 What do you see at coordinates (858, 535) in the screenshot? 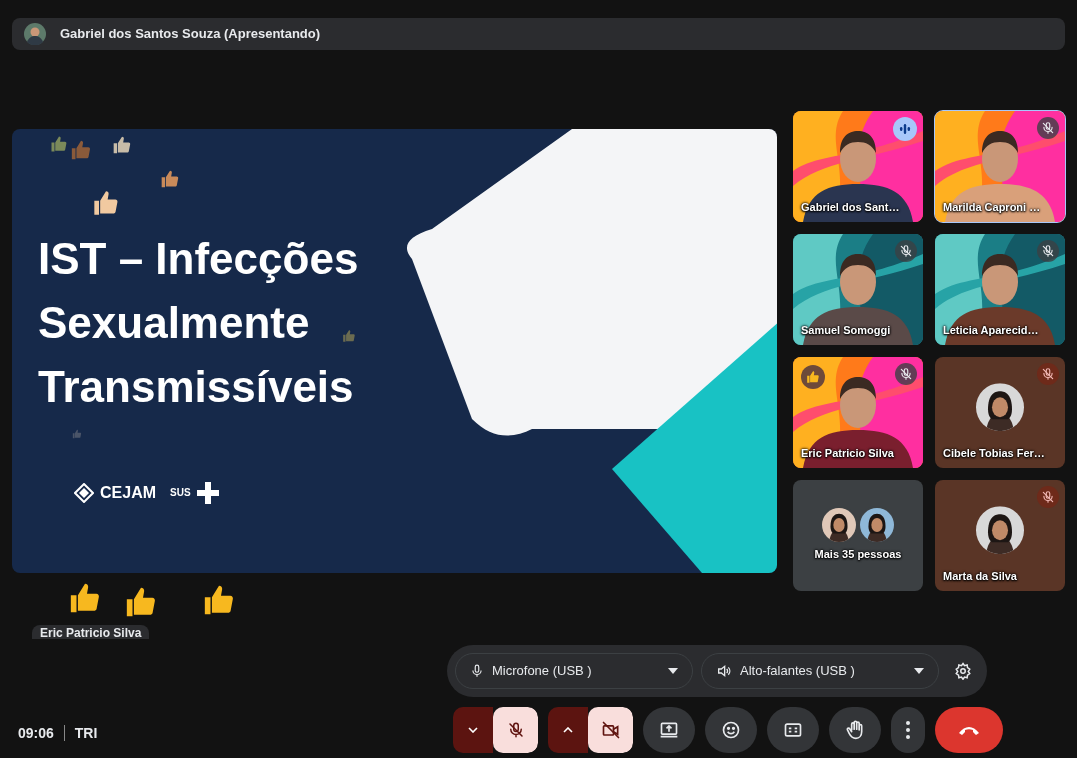
I see `participant-tile: Mais 35 pessoas` at bounding box center [858, 535].